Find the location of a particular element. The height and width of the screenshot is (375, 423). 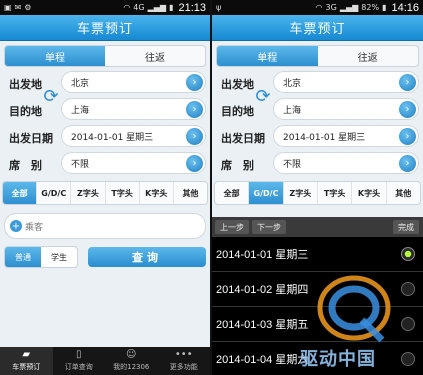

status-bar: ▣ ✉ ⚙ ◠ 4G ▂▄▆ ▮ 21:13 is located at coordinates (105, 7).